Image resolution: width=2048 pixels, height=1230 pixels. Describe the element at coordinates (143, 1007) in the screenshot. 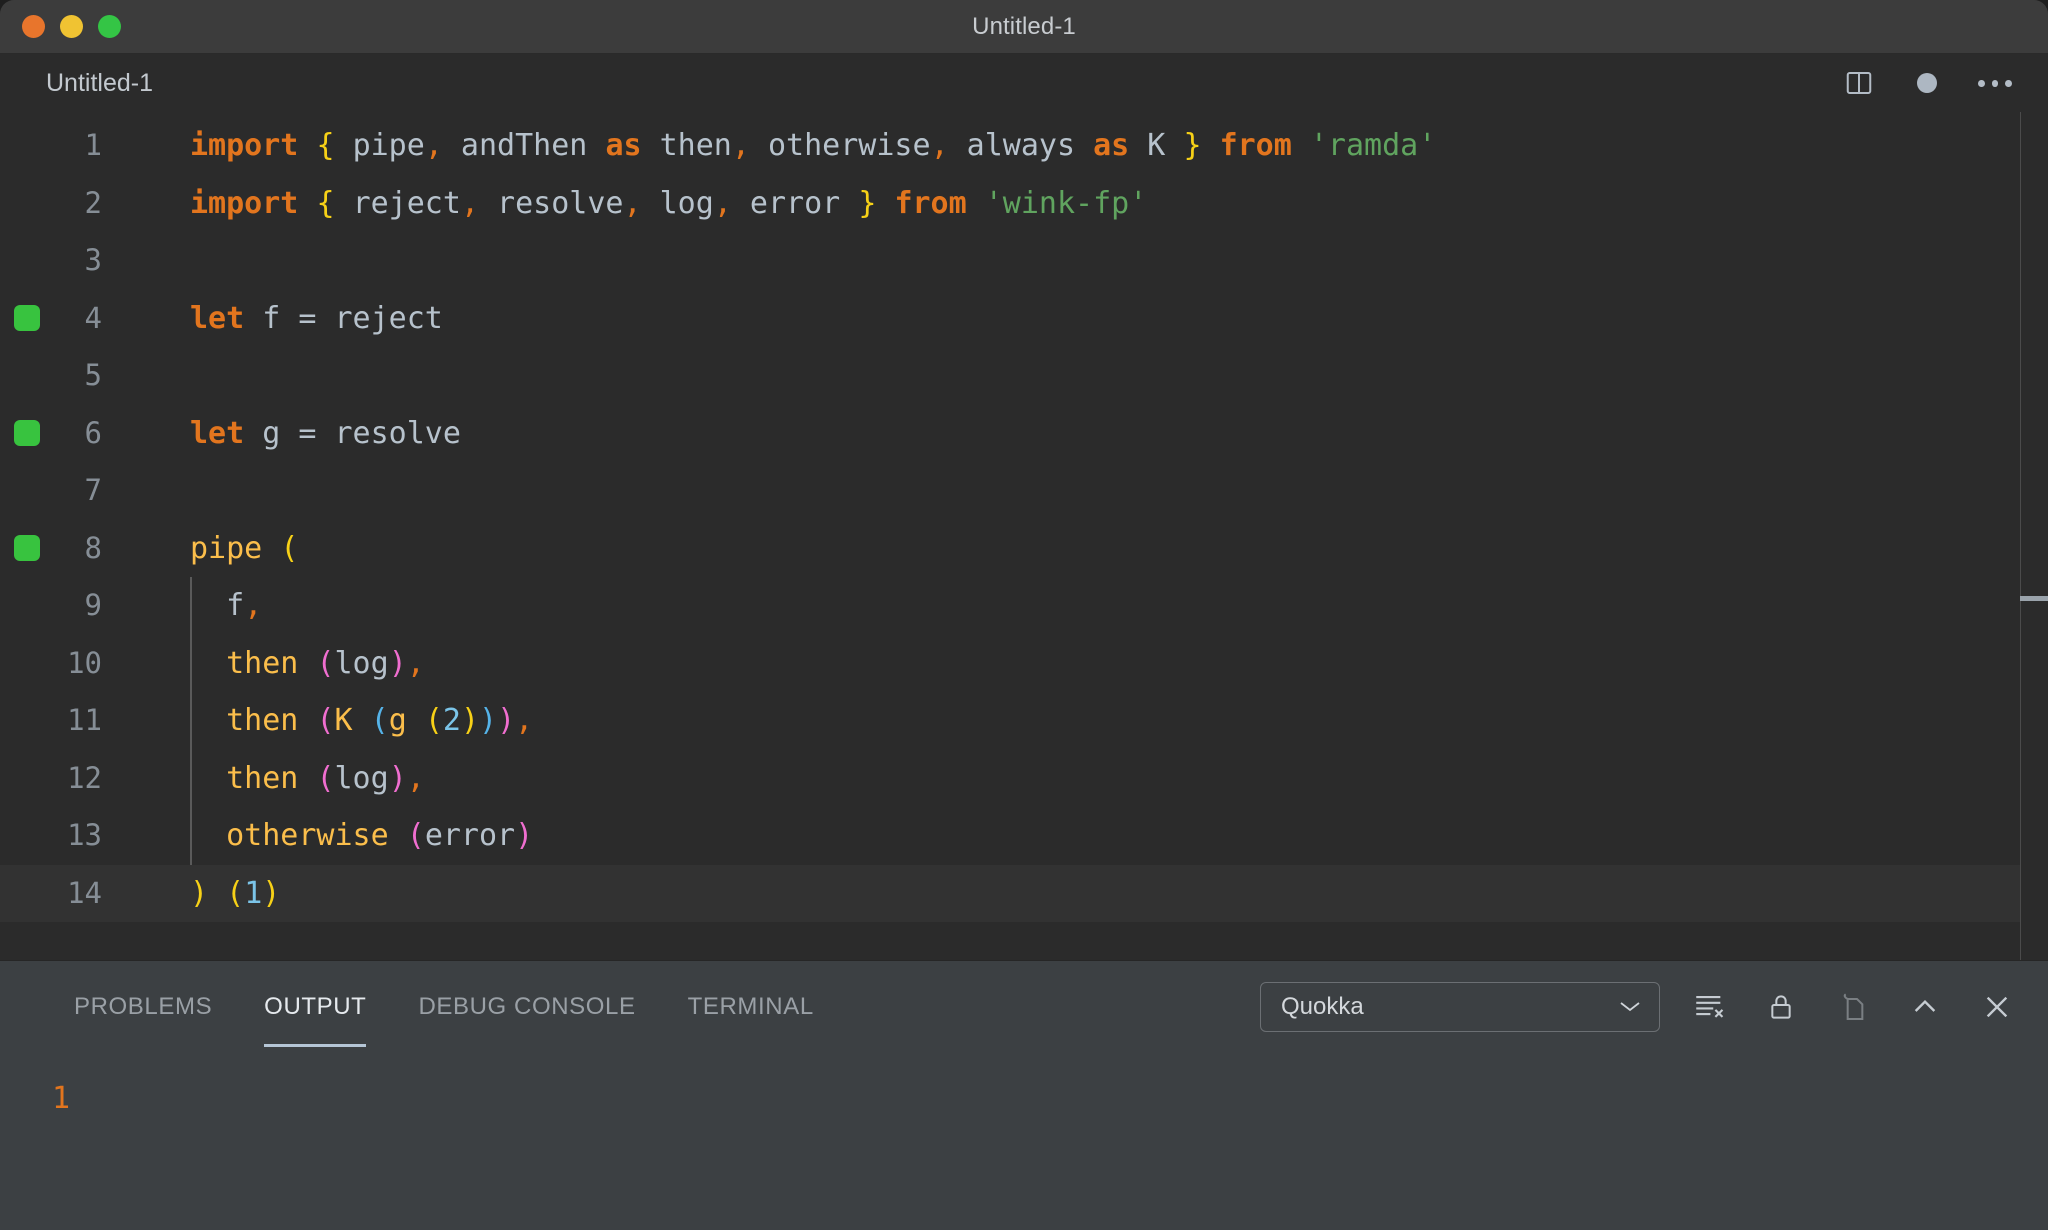

I see `panel-tab-problems: PROBLEMS` at that location.